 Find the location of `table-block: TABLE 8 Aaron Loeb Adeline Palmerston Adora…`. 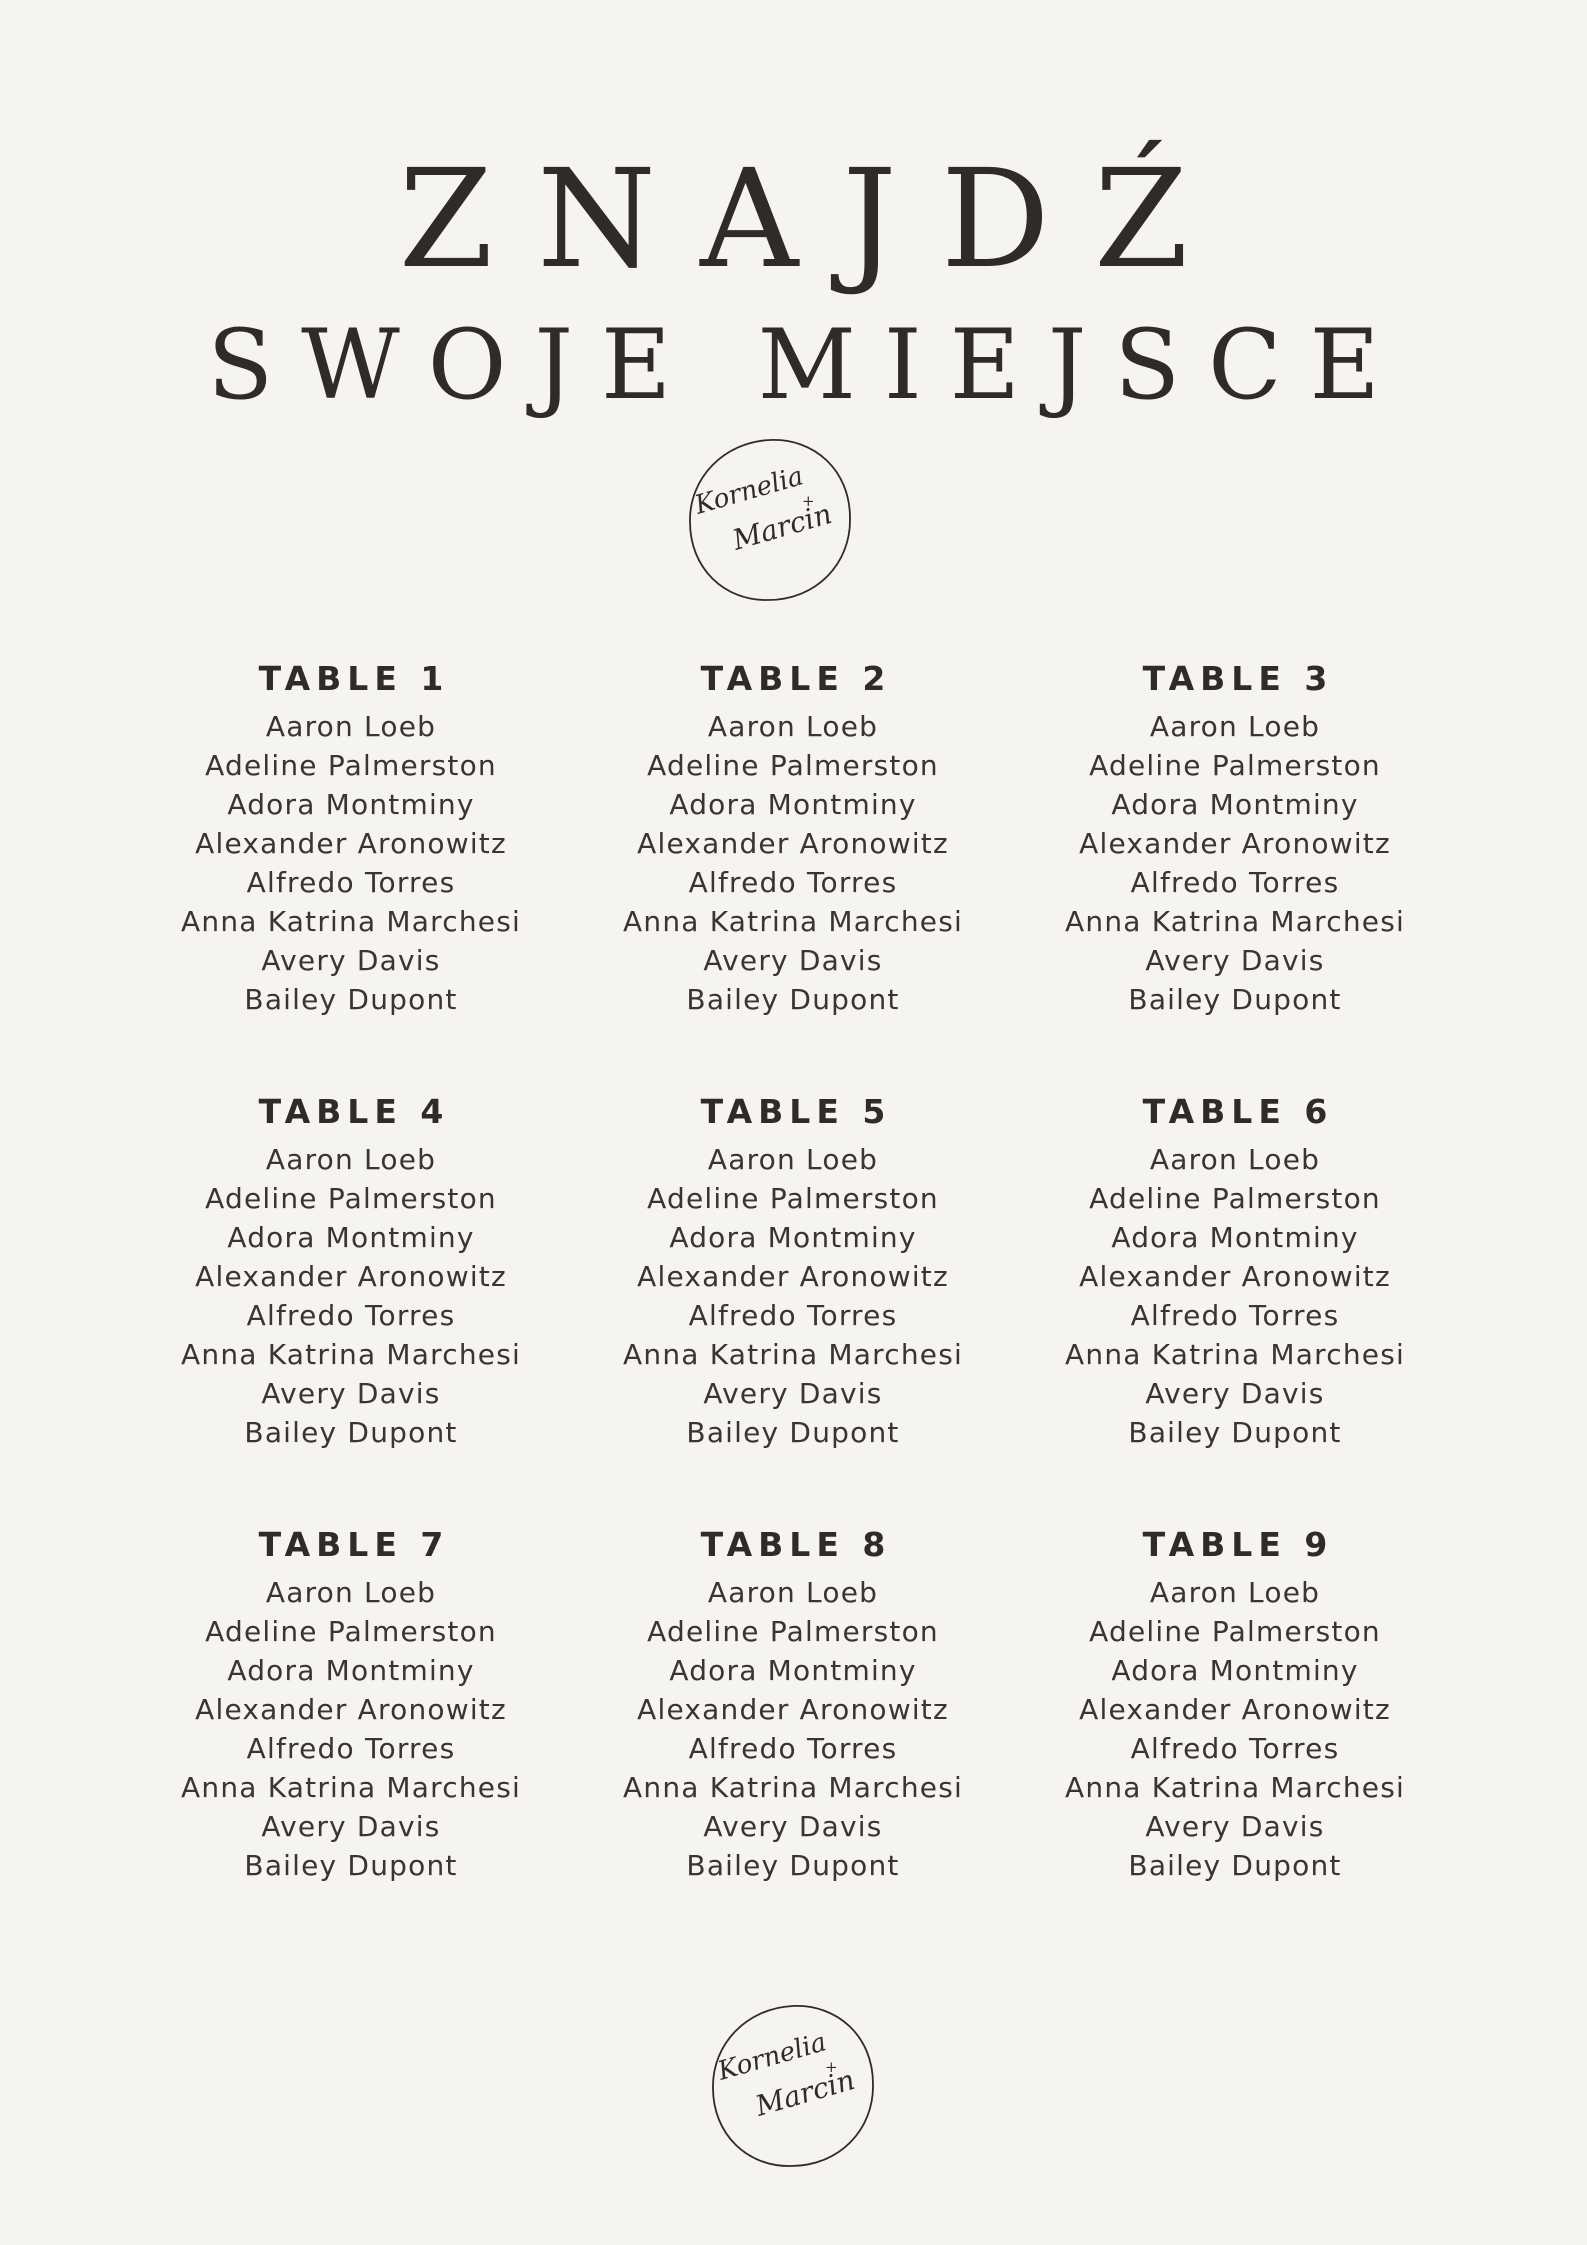

table-block: TABLE 8 Aaron Loeb Adeline Palmerston Adora… is located at coordinates (793, 1737).